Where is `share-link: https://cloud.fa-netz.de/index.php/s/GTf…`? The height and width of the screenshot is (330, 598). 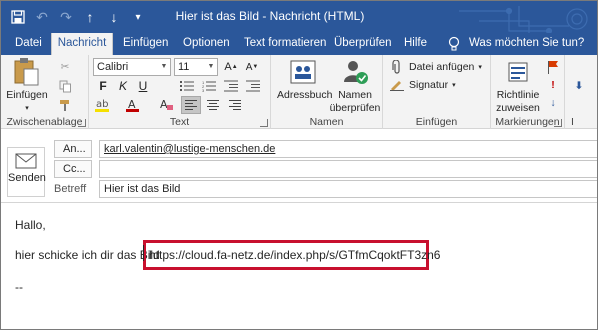 share-link: https://cloud.fa-netz.de/index.php/s/GTf… is located at coordinates (294, 255).